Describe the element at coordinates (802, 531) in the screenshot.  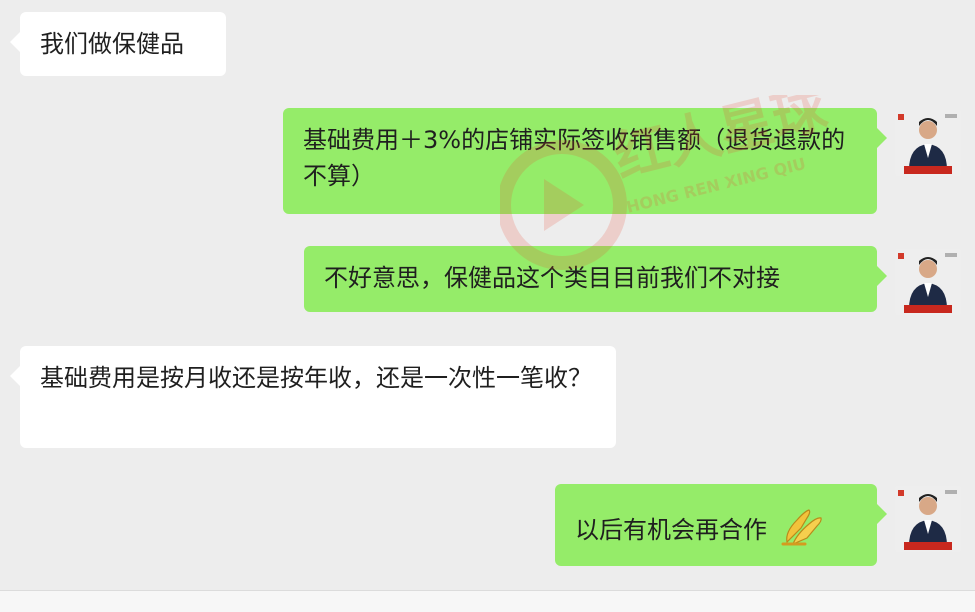
I see `pray-emoji-icon` at that location.